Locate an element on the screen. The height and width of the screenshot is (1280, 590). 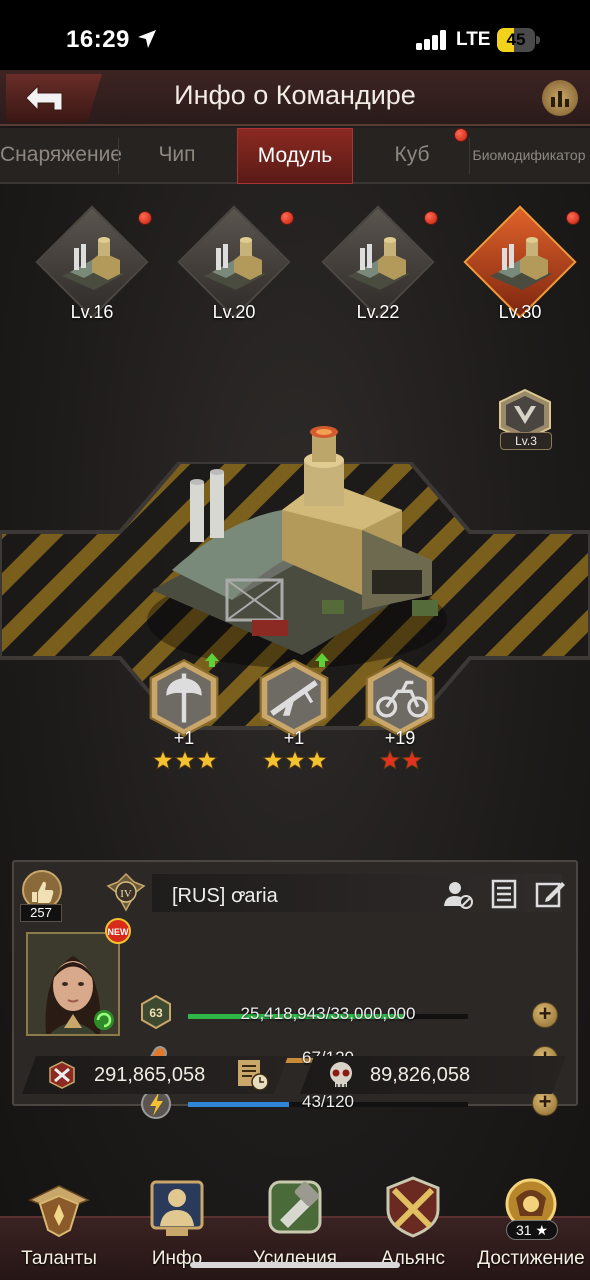
alliance-icon is located at coordinates (413, 1207).